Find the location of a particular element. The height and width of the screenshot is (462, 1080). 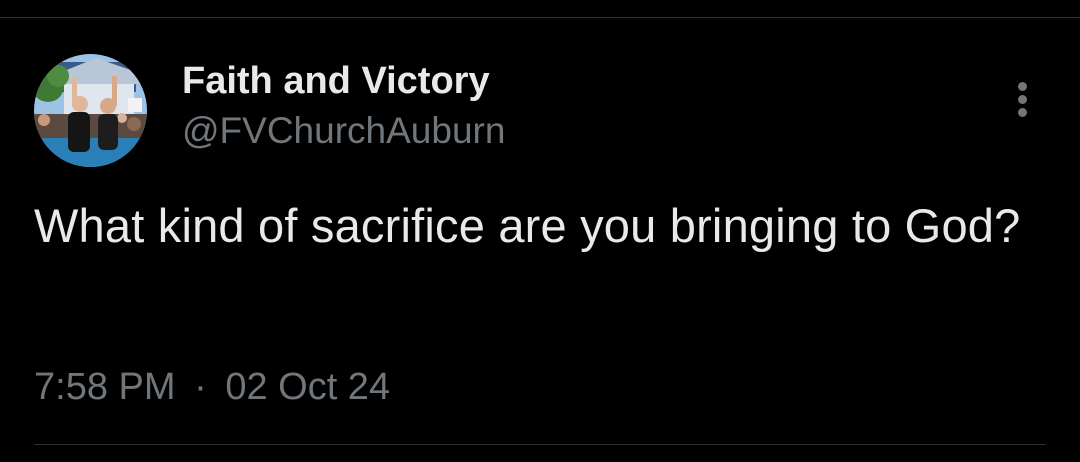

user-info: Faith and Victory @FVChurchAuburn is located at coordinates (343, 106).